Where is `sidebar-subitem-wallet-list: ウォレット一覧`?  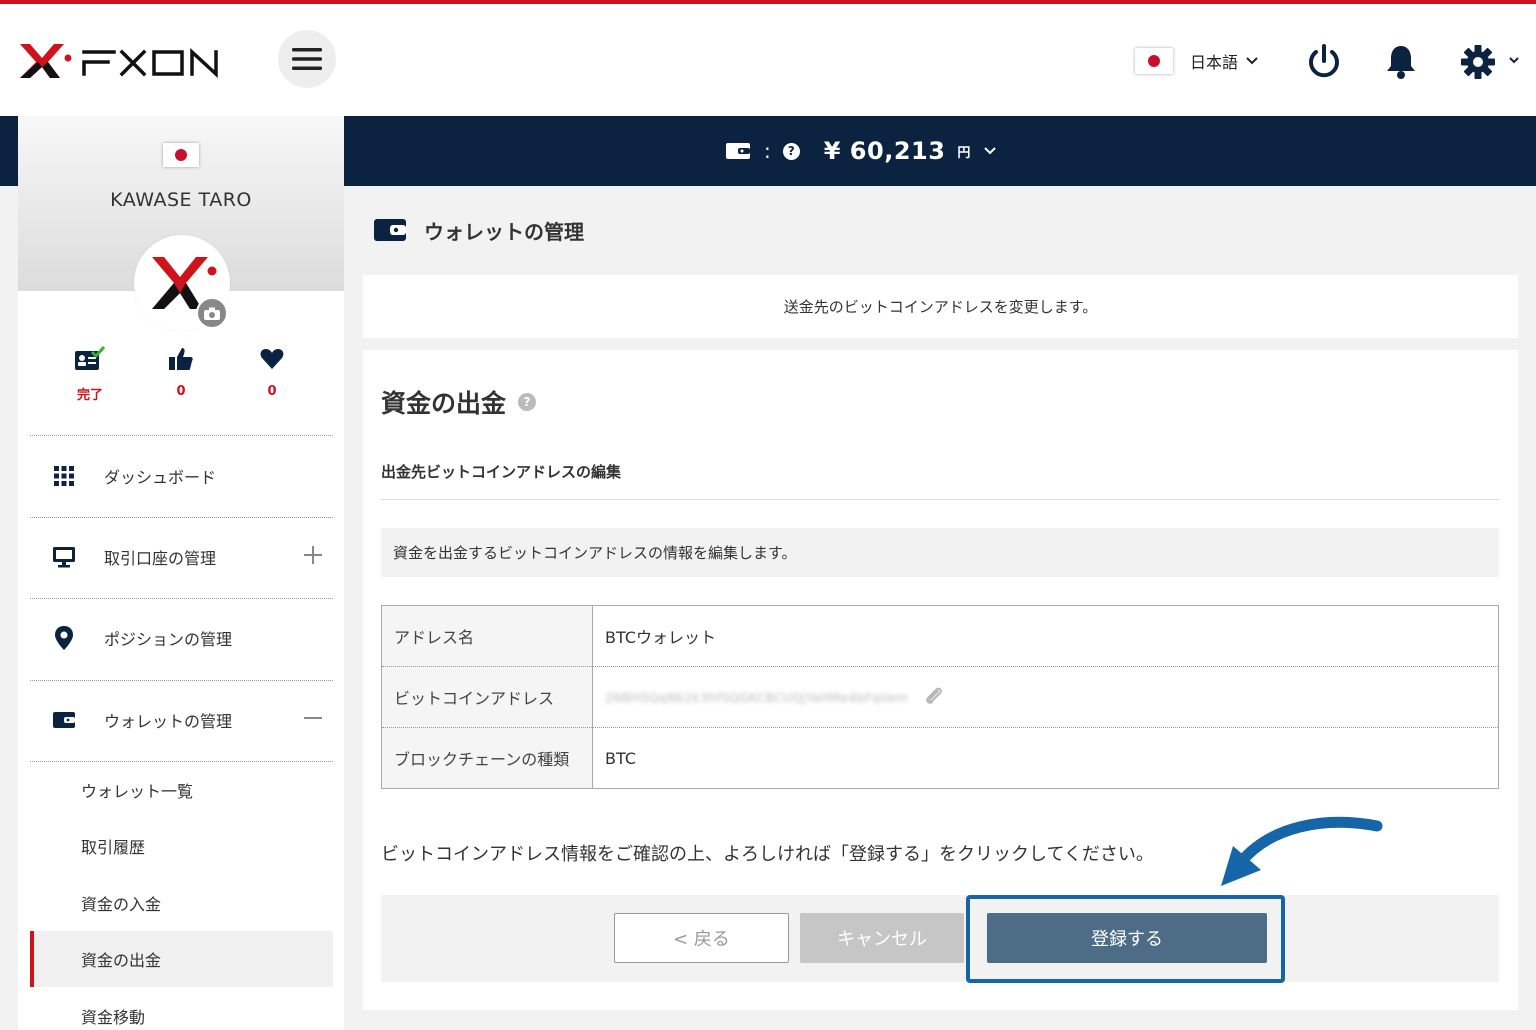 sidebar-subitem-wallet-list: ウォレット一覧 is located at coordinates (181, 790).